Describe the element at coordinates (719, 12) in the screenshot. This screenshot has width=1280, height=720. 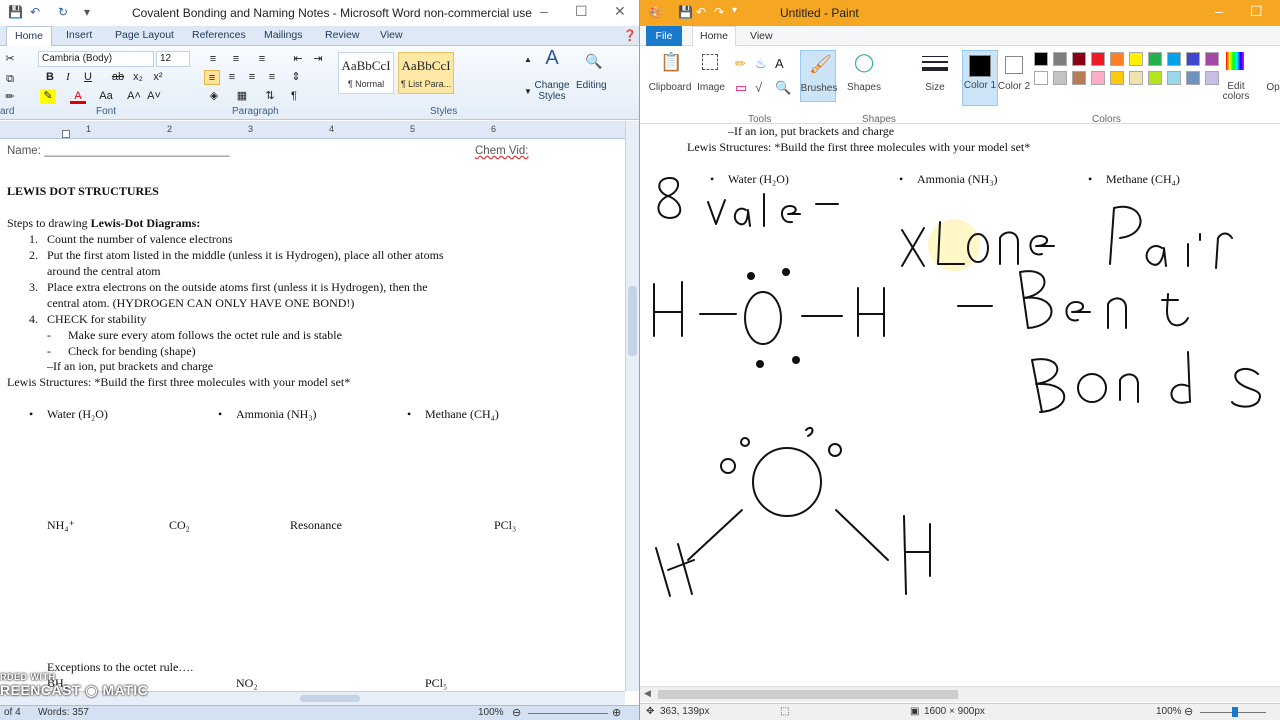
I see `paint-redo-icon: ↷` at that location.